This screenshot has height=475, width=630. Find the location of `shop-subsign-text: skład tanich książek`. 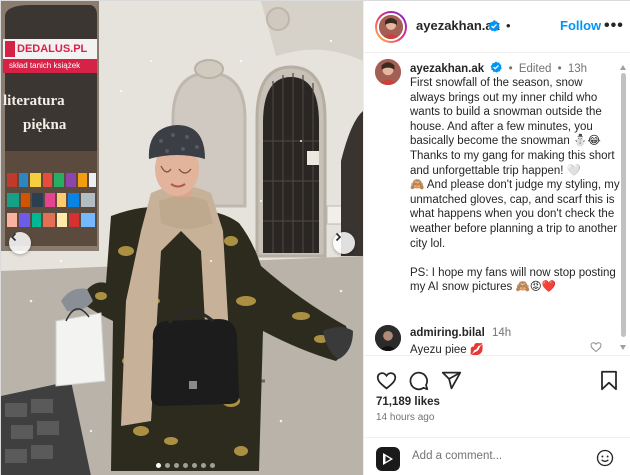

shop-subsign-text: skład tanich książek is located at coordinates (45, 65).